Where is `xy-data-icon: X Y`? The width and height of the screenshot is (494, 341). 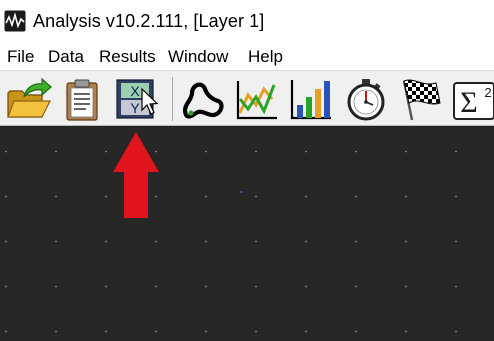 xy-data-icon: X Y is located at coordinates (137, 99).